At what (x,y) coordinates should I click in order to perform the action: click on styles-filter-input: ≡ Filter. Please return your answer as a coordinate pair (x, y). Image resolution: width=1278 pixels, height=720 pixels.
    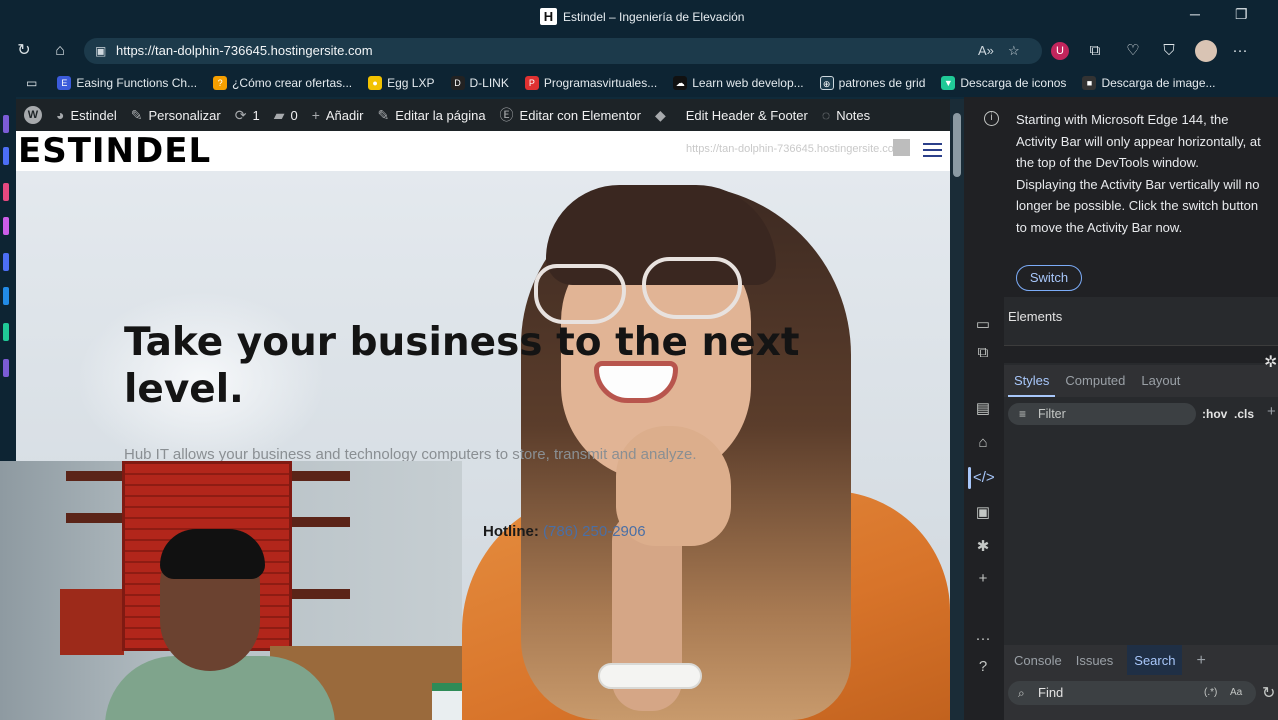
    Looking at the image, I should click on (1102, 414).